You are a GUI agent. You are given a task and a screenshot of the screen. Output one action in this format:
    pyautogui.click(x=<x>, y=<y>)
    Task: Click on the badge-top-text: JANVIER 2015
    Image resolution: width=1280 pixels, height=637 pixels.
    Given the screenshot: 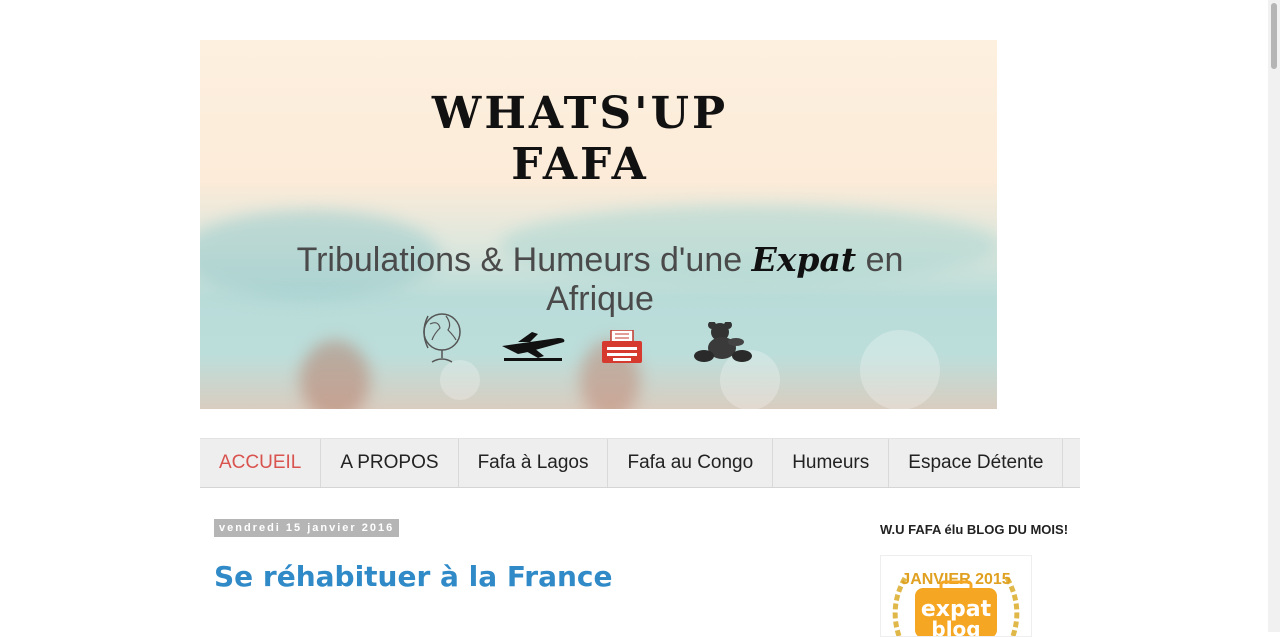 What is the action you would take?
    pyautogui.click(x=955, y=579)
    